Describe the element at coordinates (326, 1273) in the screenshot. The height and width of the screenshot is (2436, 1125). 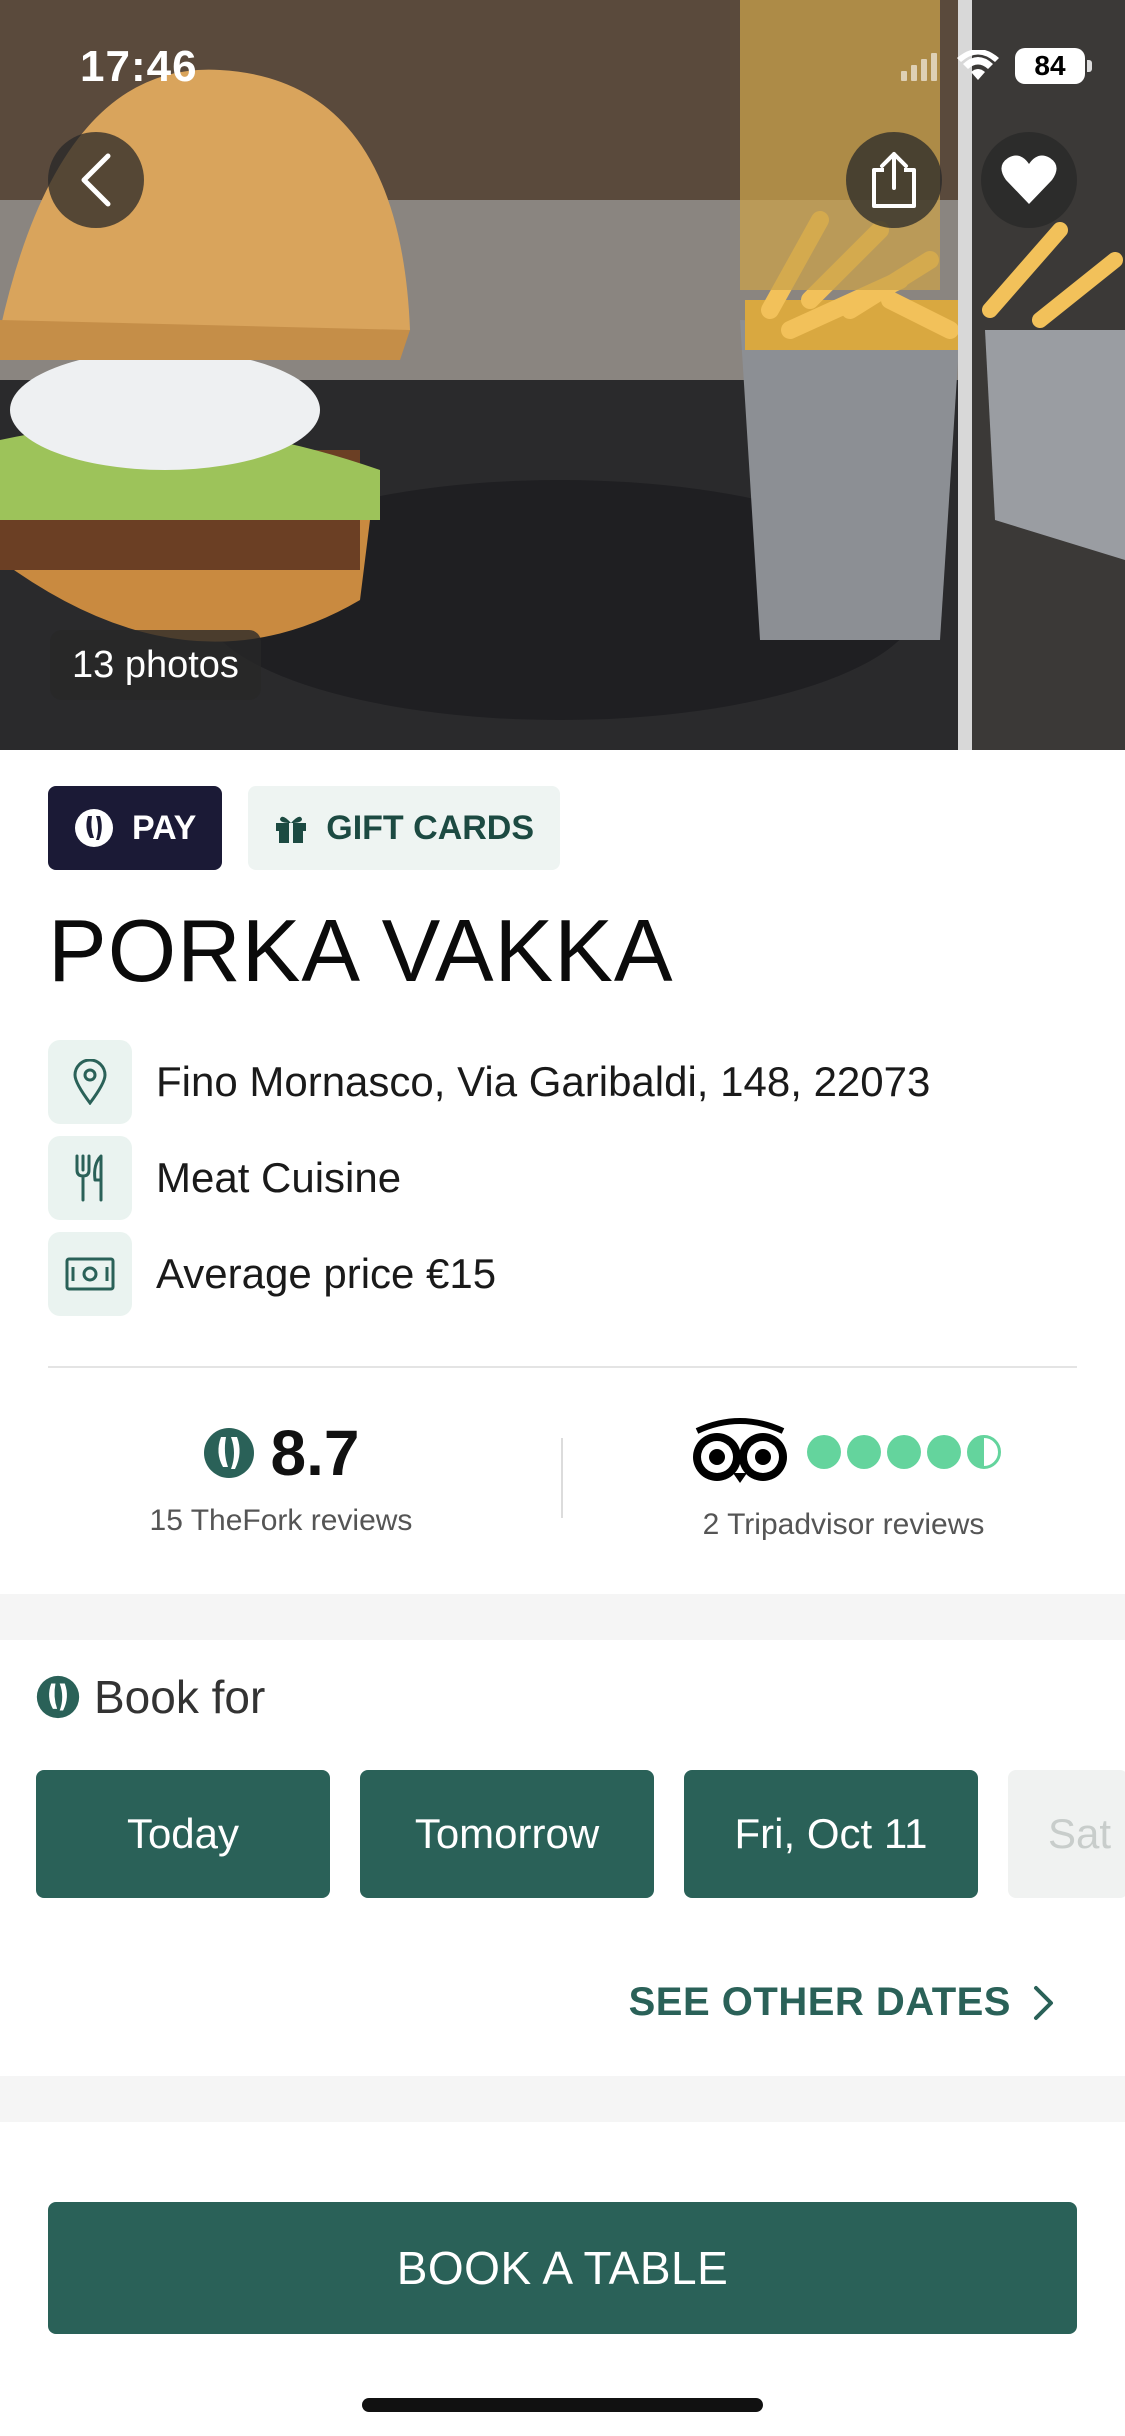
I see `average-price-text: Average price €15` at that location.